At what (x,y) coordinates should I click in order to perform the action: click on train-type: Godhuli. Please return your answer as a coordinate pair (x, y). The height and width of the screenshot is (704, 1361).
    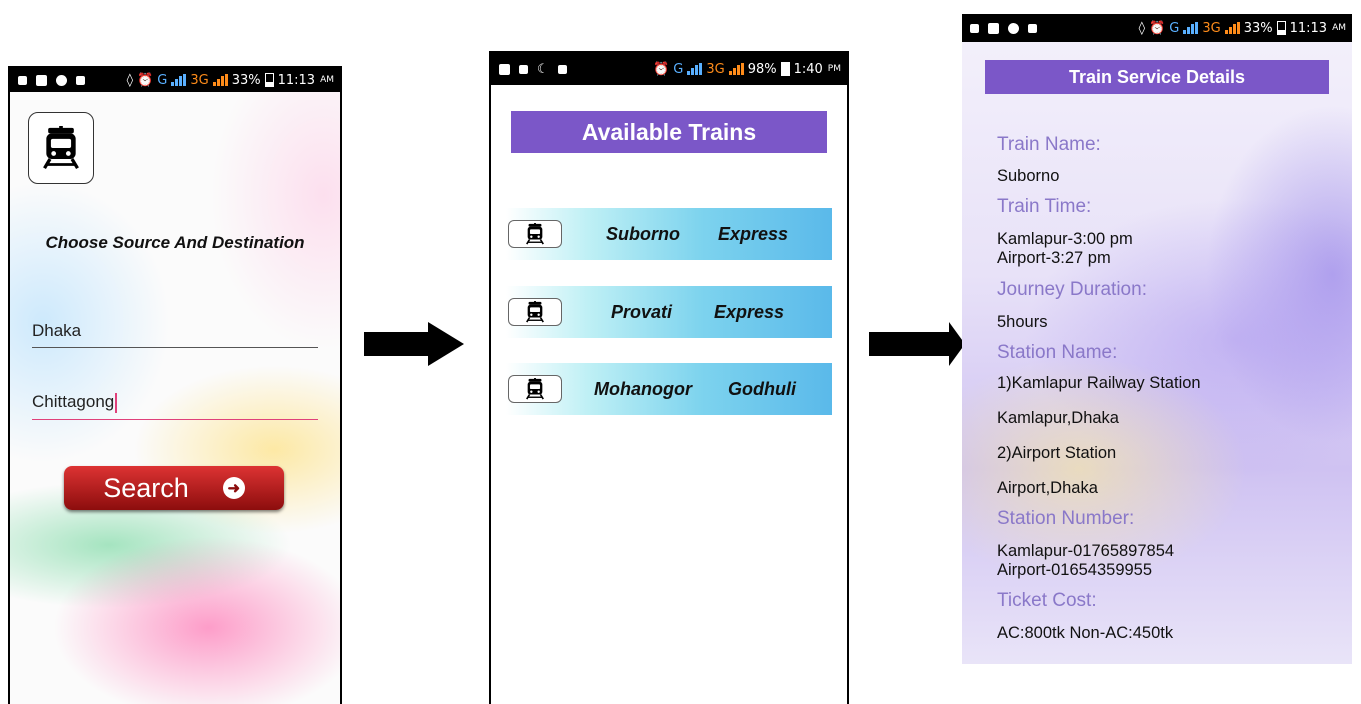
    Looking at the image, I should click on (762, 388).